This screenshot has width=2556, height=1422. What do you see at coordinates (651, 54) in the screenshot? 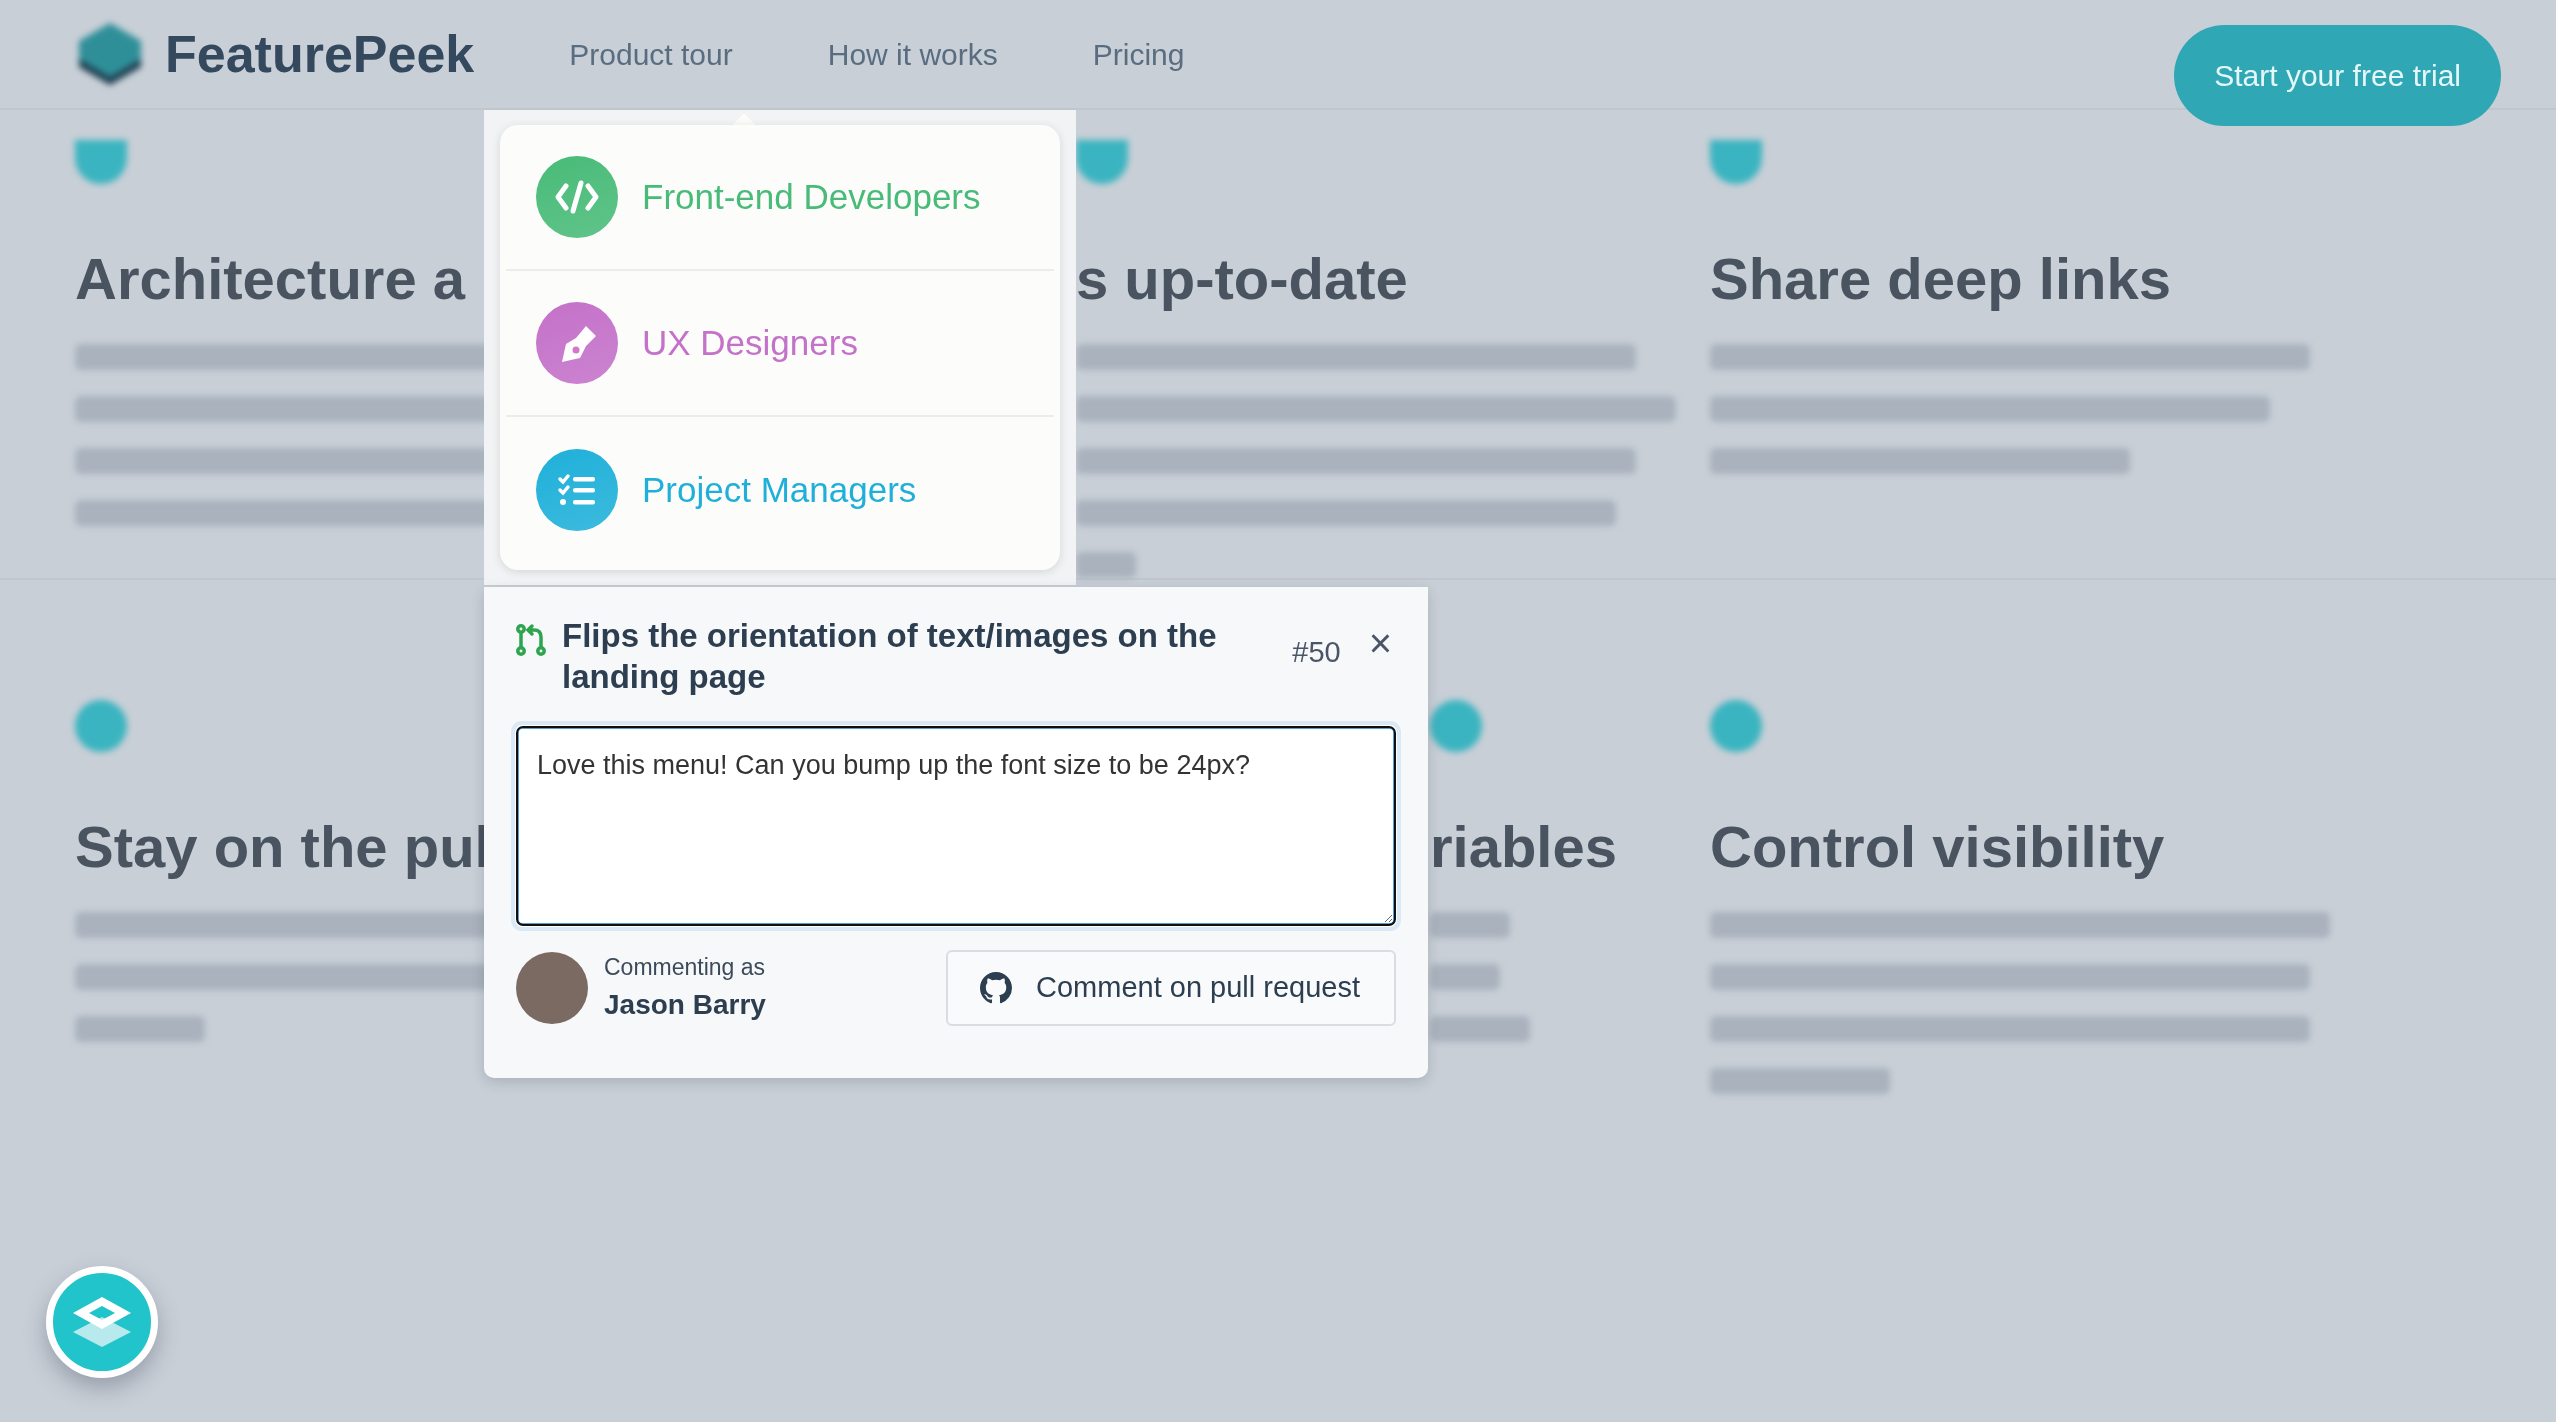
I see `nav-link: Product tour` at bounding box center [651, 54].